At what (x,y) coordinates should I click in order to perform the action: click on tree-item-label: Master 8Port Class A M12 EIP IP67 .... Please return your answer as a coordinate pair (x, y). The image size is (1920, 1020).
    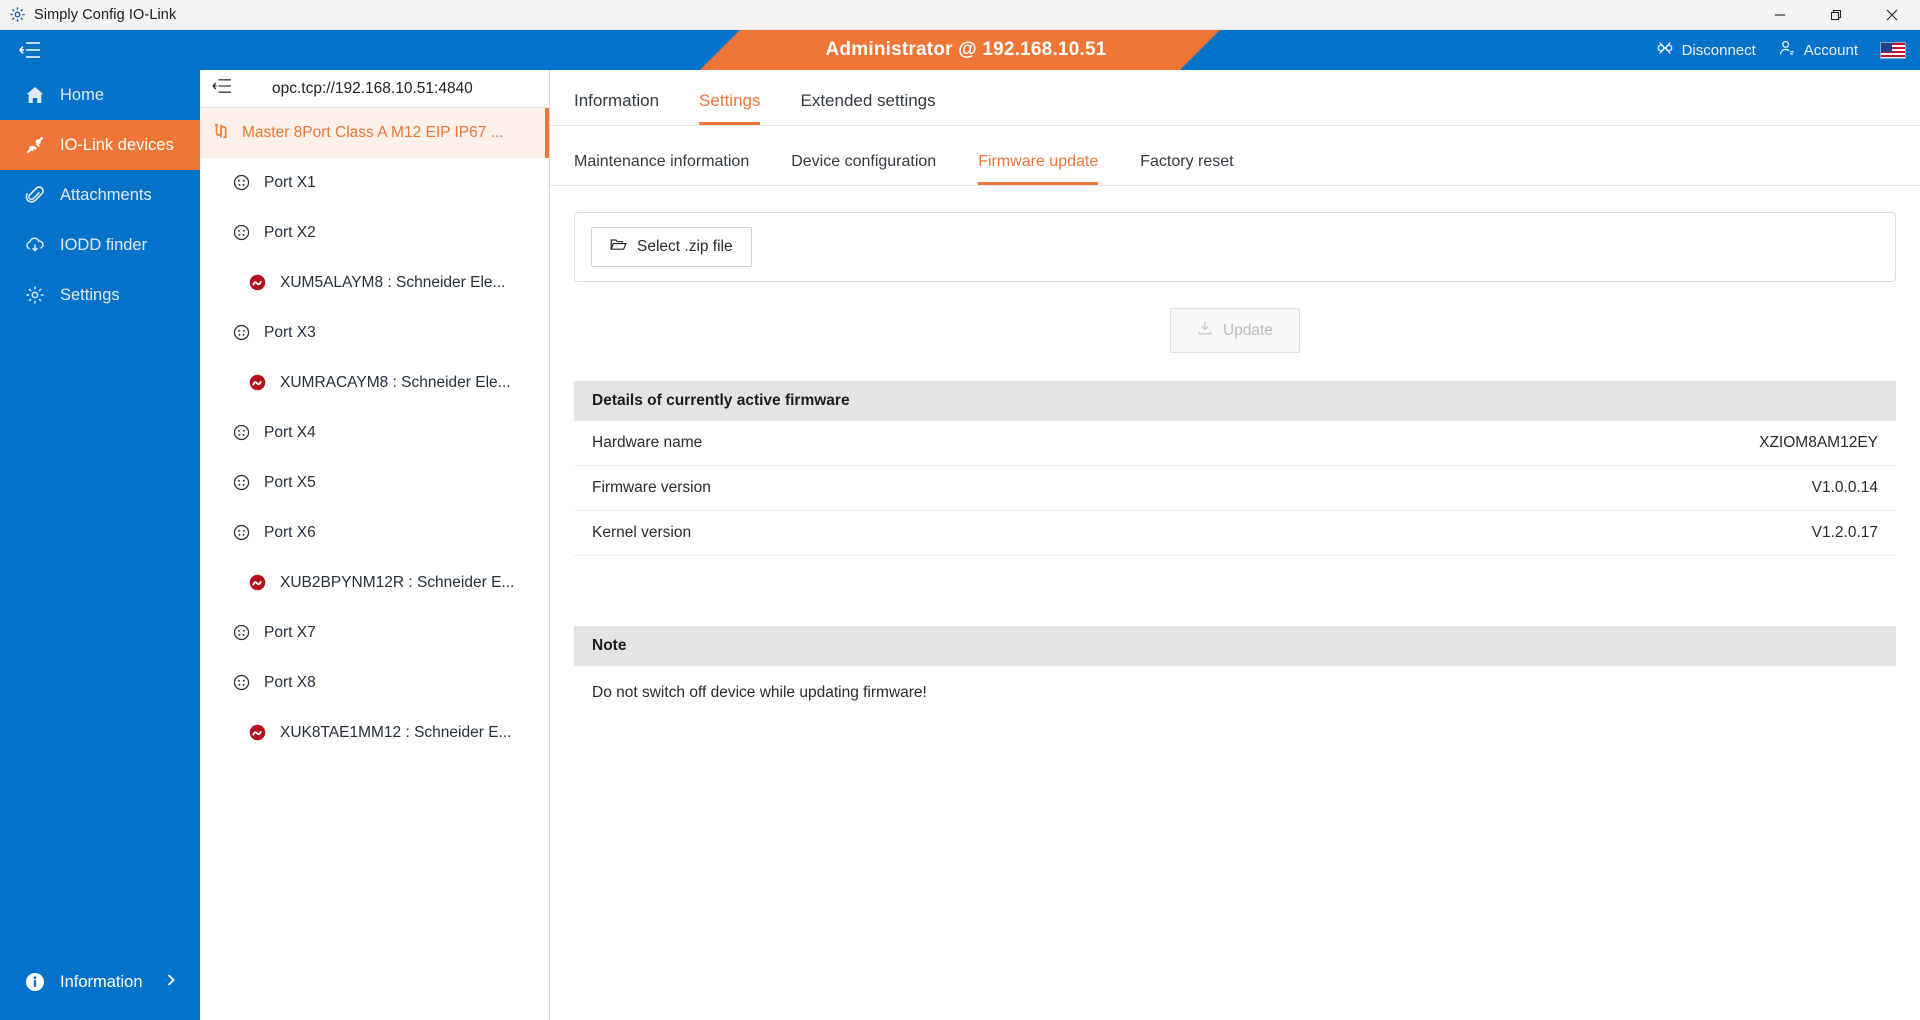
    Looking at the image, I should click on (373, 132).